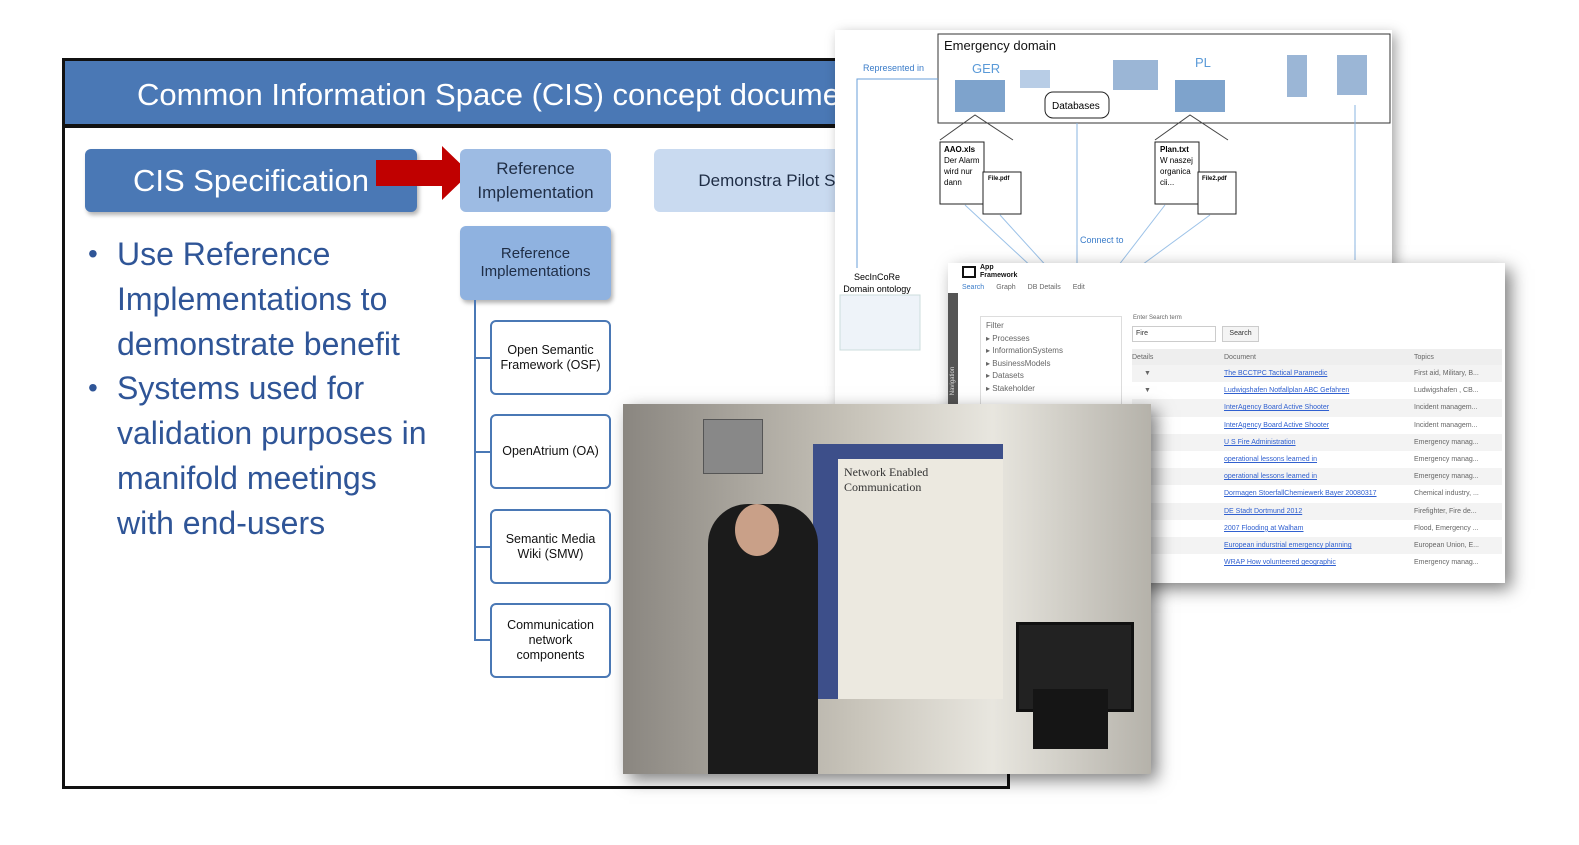 The height and width of the screenshot is (845, 1579). I want to click on column-header: Details, so click(1143, 357).